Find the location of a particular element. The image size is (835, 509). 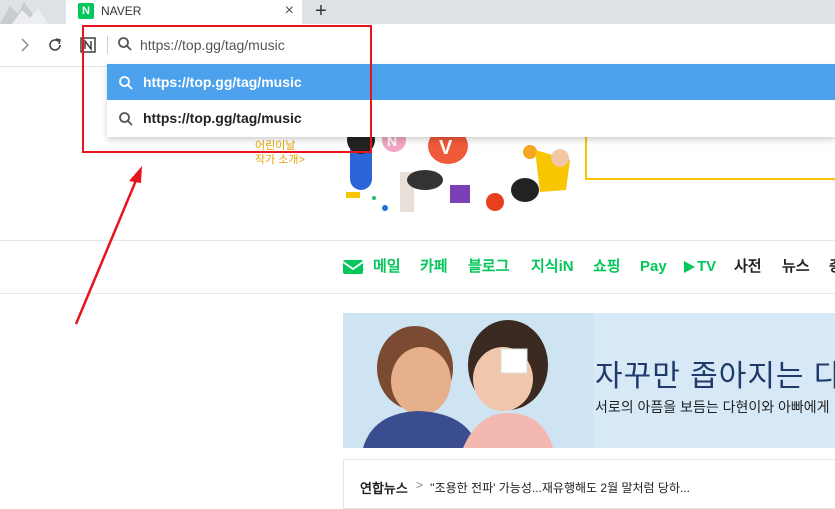

tab-title: NAVER is located at coordinates (121, 11).